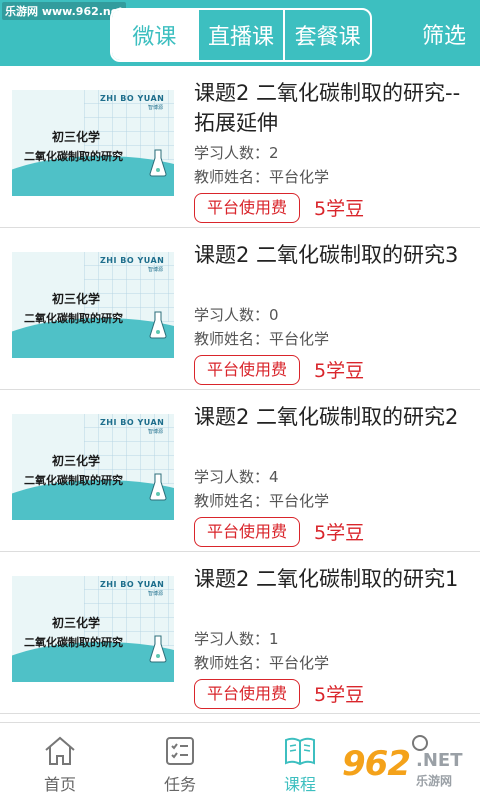  What do you see at coordinates (274, 477) in the screenshot?
I see `student-count-value: 4` at bounding box center [274, 477].